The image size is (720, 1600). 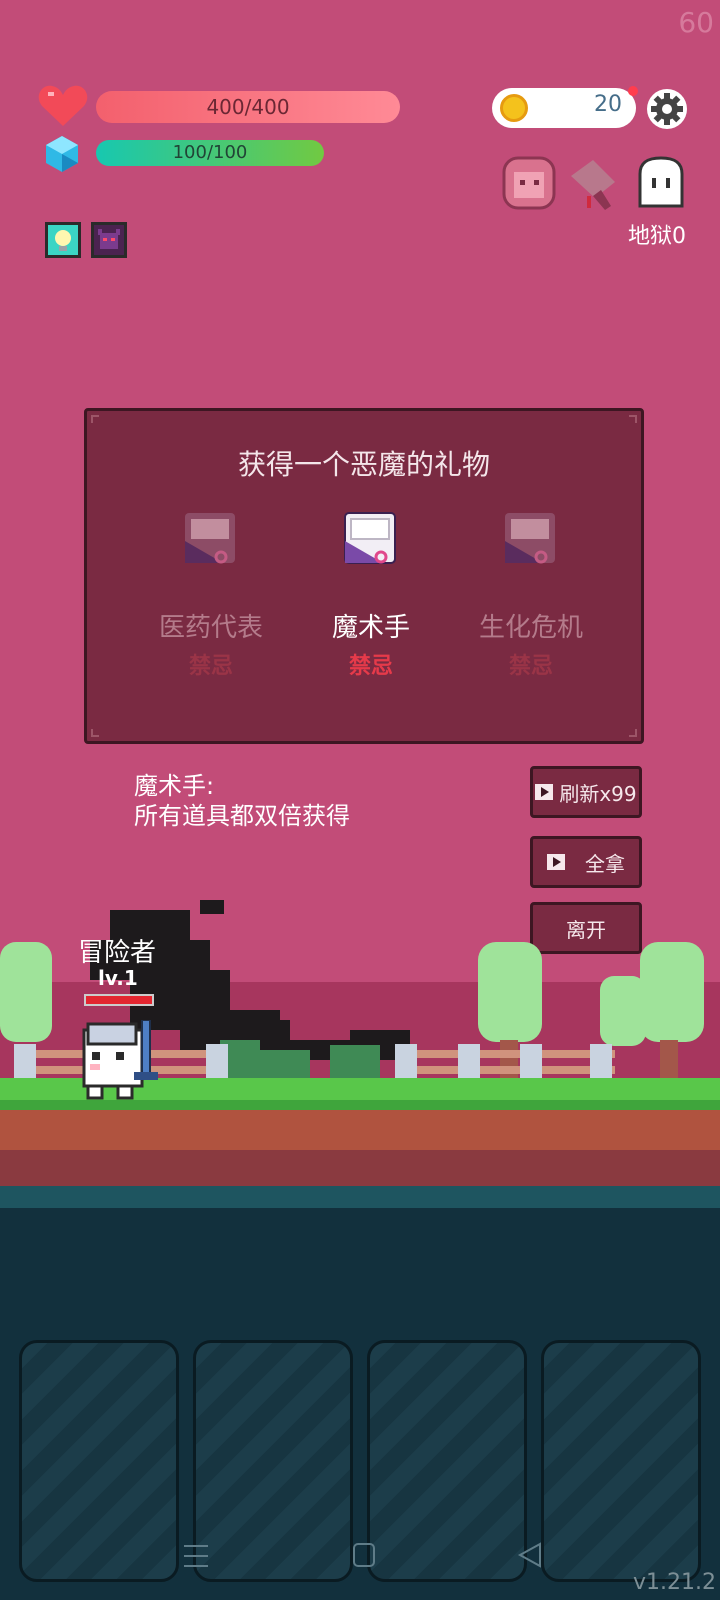 What do you see at coordinates (211, 595) in the screenshot?
I see `gift-option-medical-rep: 医药代表 禁忌` at bounding box center [211, 595].